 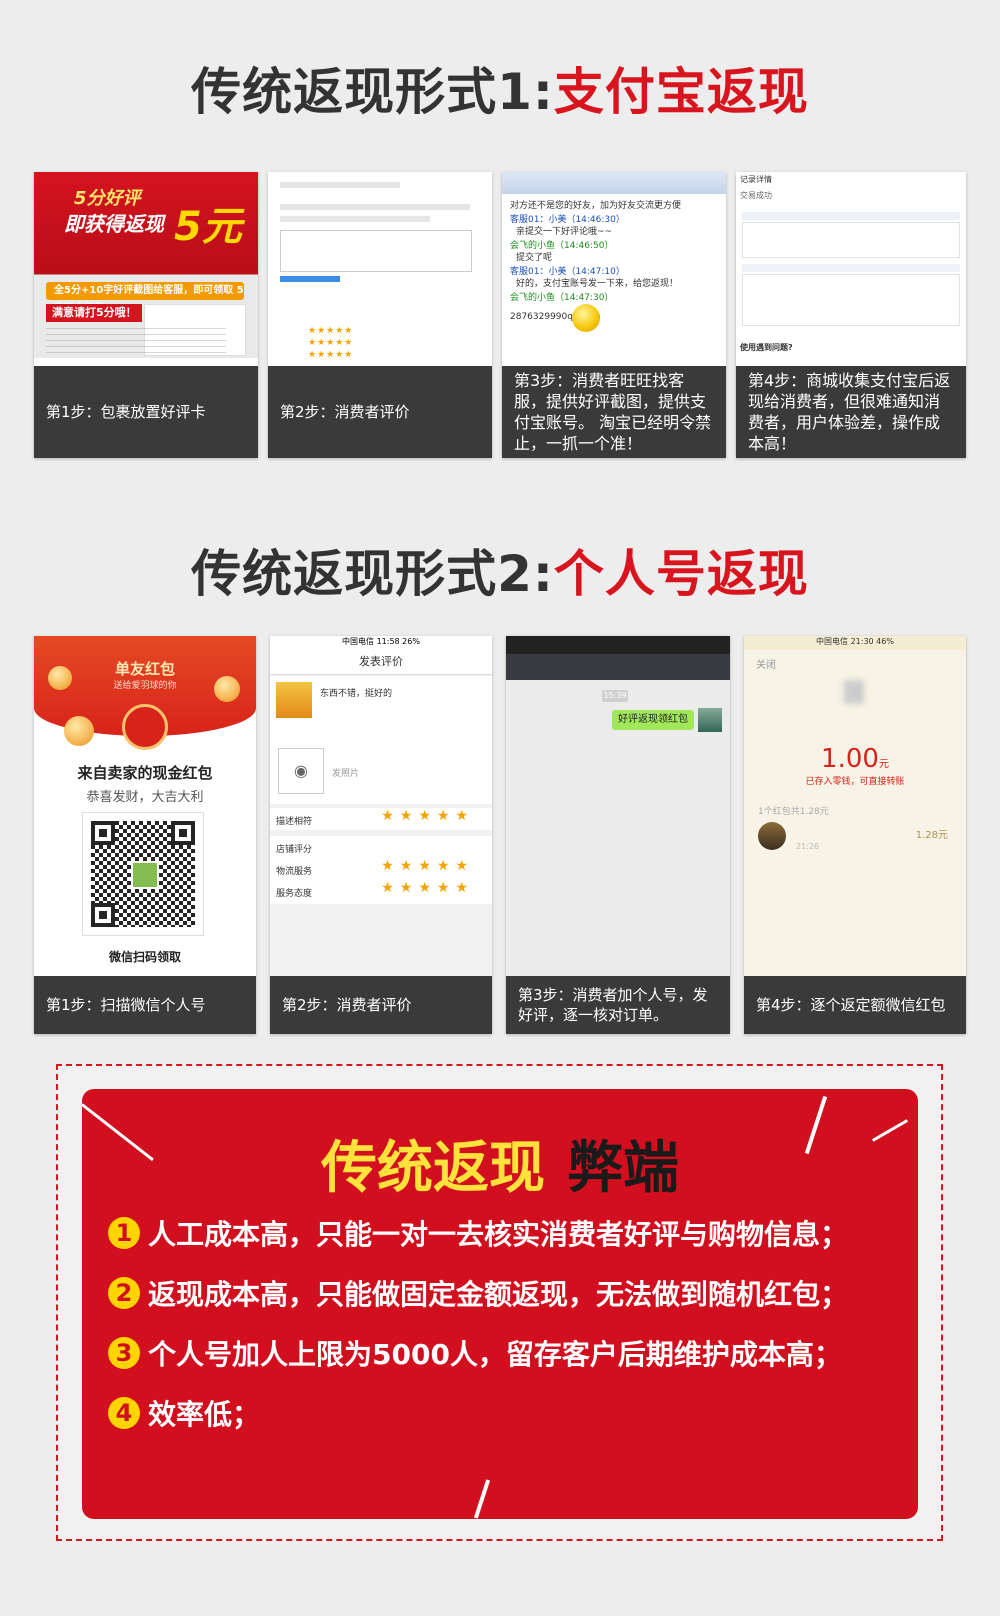 I want to click on step2-card-alipay: ★★★★★ ★★★★★ ★★★★★ 第2步：消费者评价, so click(x=380, y=315).